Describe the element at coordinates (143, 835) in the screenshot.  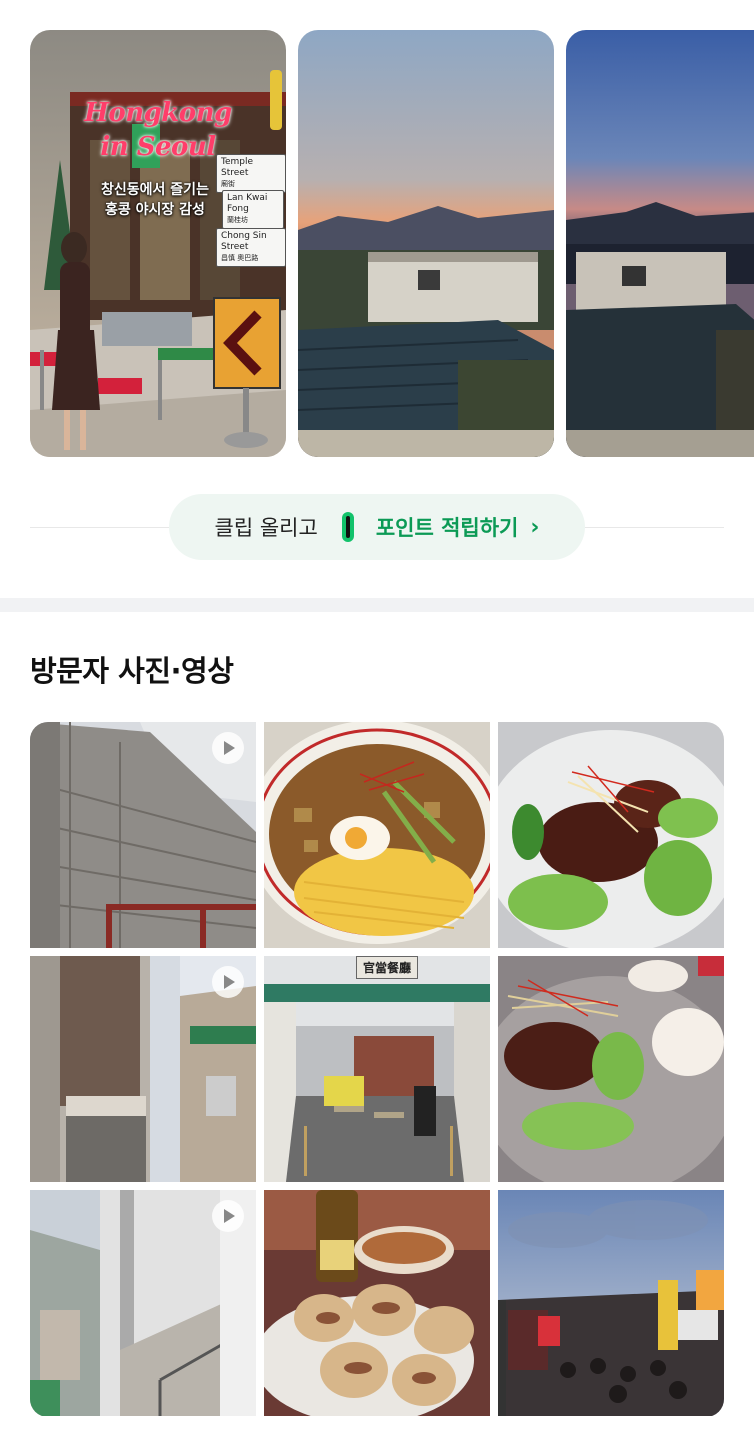
I see `media-tile-video-fortress-wall` at that location.